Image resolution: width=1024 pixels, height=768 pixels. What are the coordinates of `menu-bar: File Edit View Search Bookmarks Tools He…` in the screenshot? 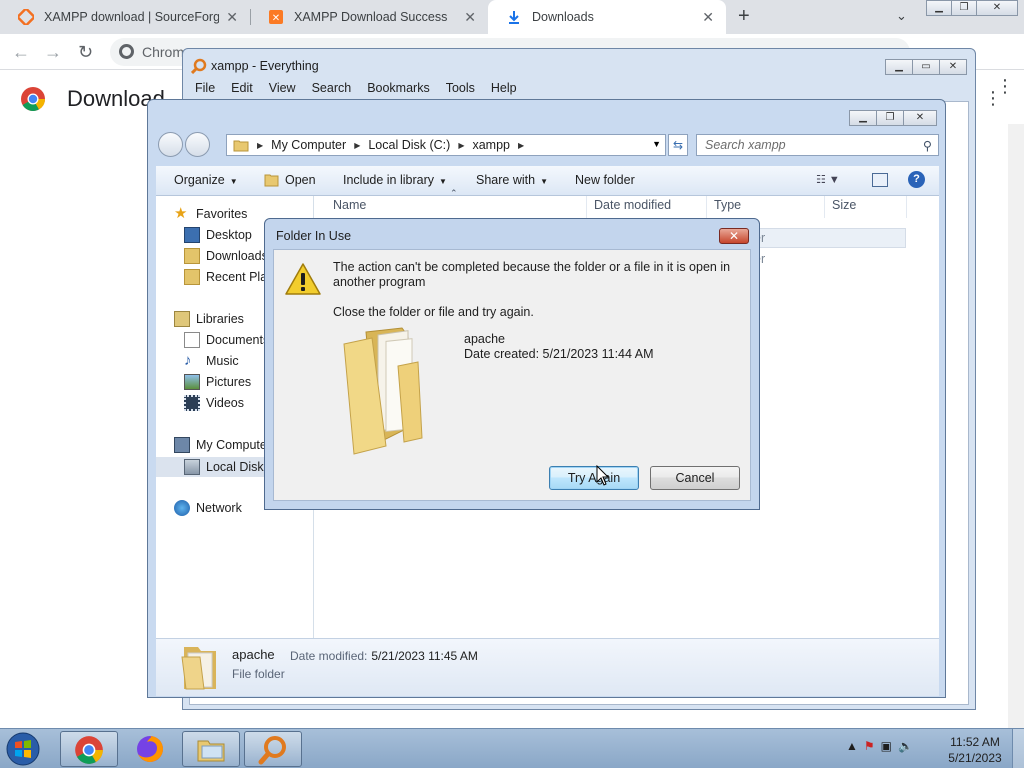 It's located at (578, 89).